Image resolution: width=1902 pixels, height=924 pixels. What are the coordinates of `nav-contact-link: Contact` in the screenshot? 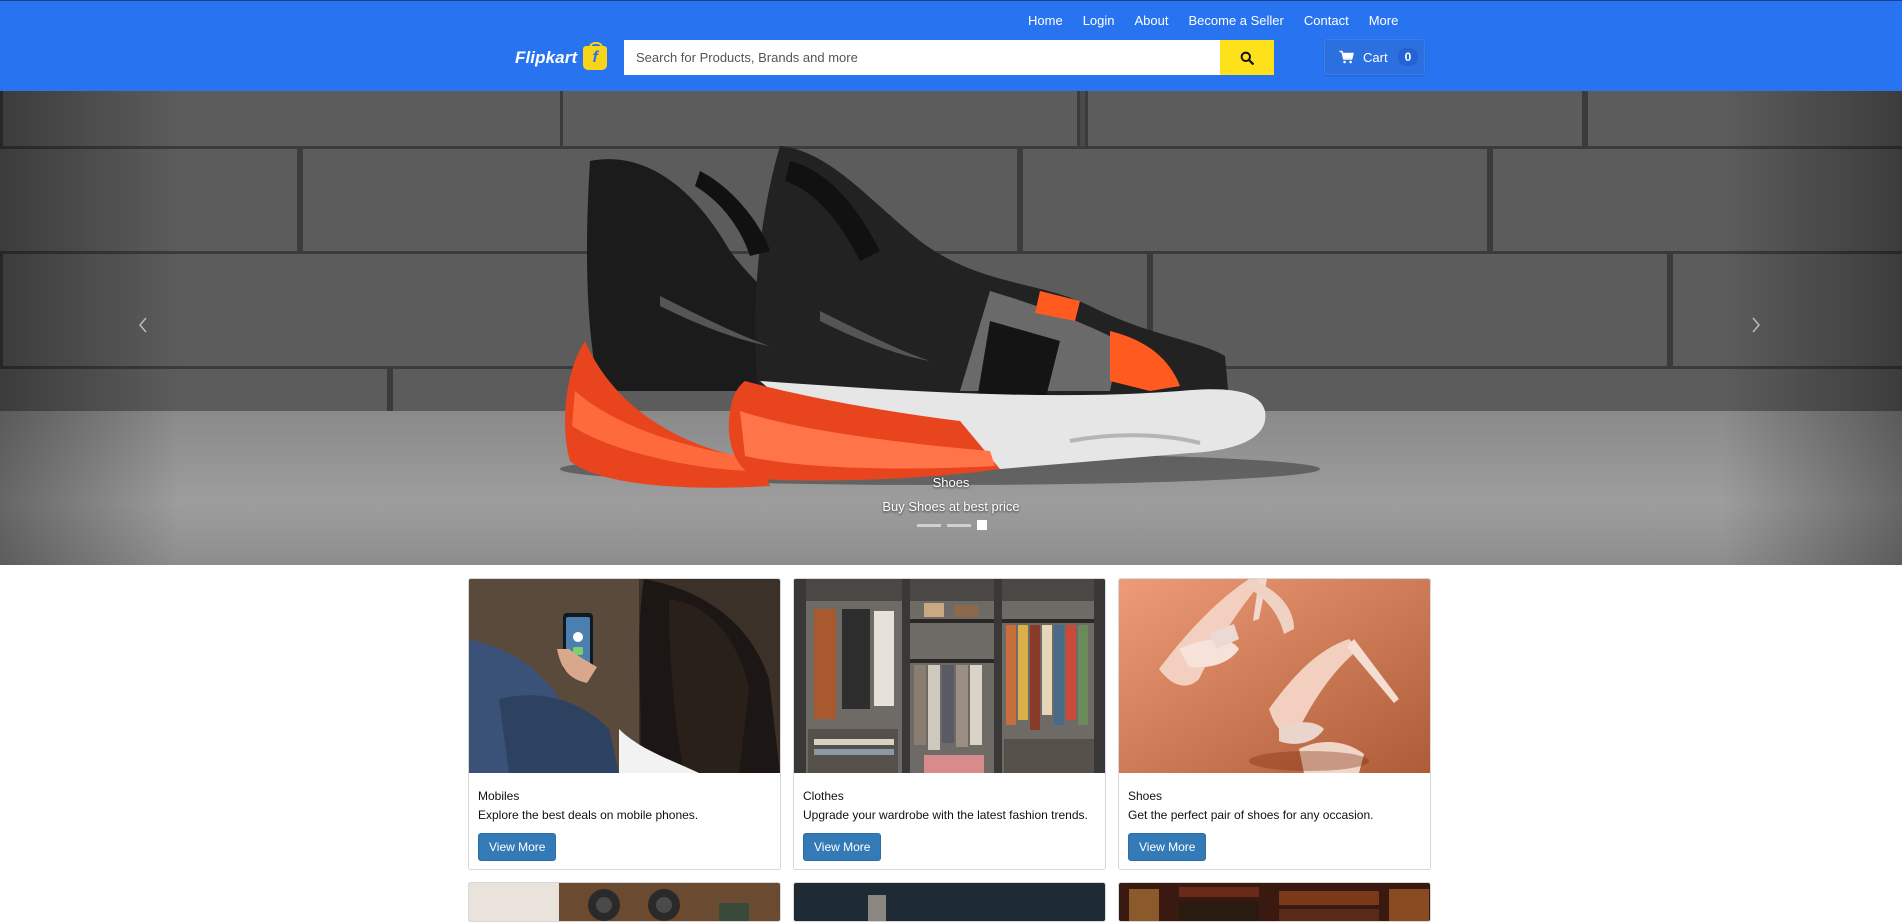 It's located at (1326, 21).